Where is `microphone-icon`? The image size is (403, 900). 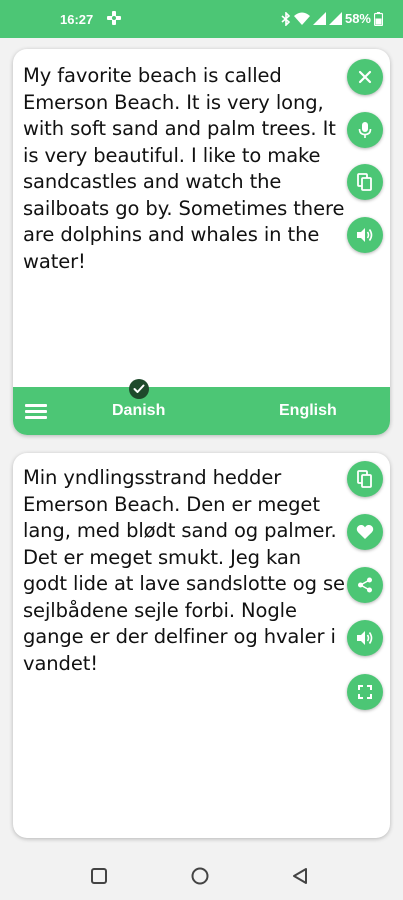
microphone-icon is located at coordinates (365, 130).